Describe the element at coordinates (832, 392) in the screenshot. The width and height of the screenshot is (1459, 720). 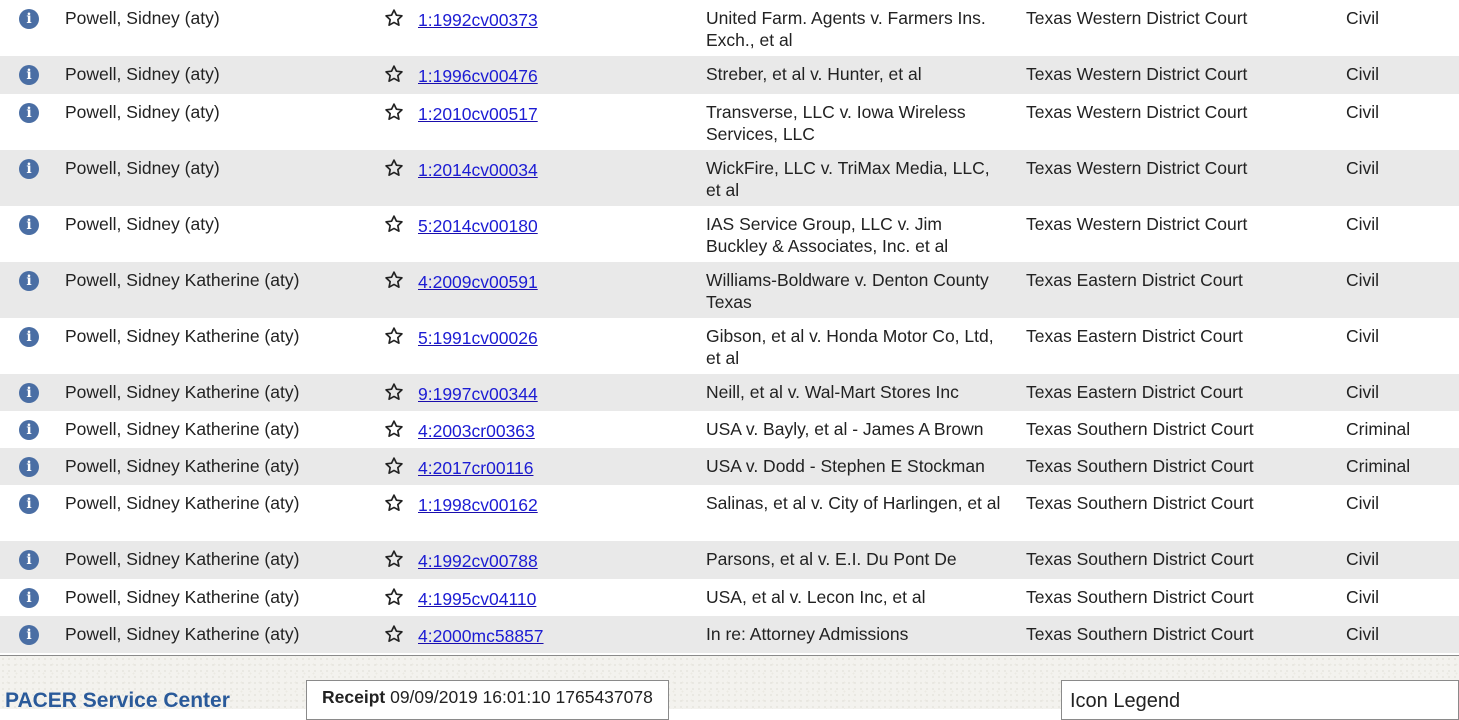
I see `case-title: Neill, et al v. Wal-Mart Stores Inc` at that location.